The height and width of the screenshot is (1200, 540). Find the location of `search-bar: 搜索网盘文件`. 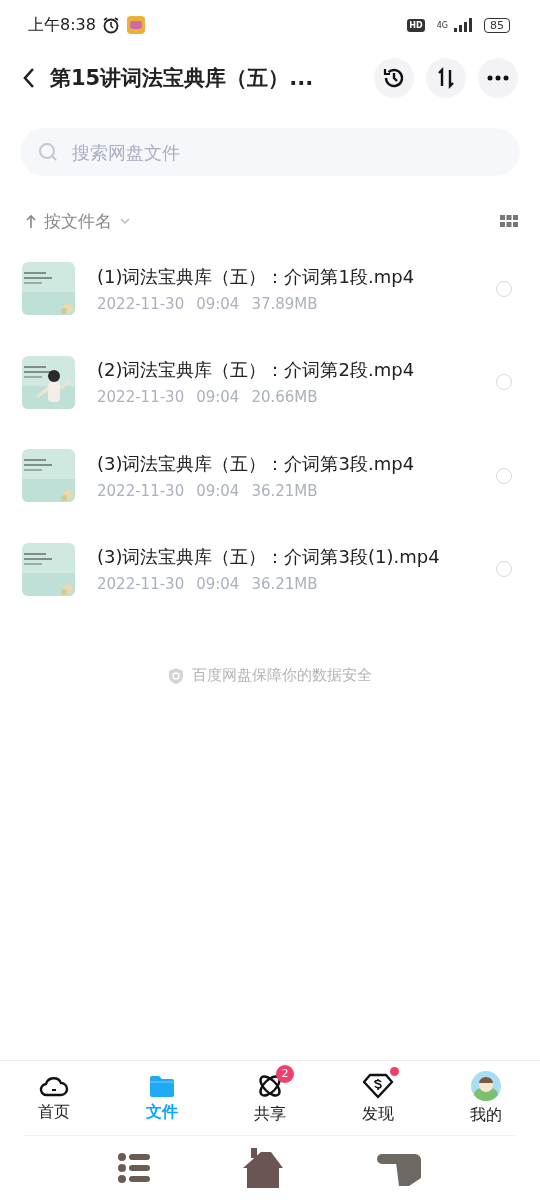

search-bar: 搜索网盘文件 is located at coordinates (270, 152).